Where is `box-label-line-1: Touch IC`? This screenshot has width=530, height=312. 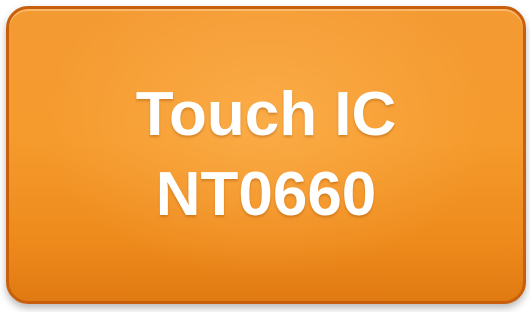
box-label-line-1: Touch IC is located at coordinates (266, 114).